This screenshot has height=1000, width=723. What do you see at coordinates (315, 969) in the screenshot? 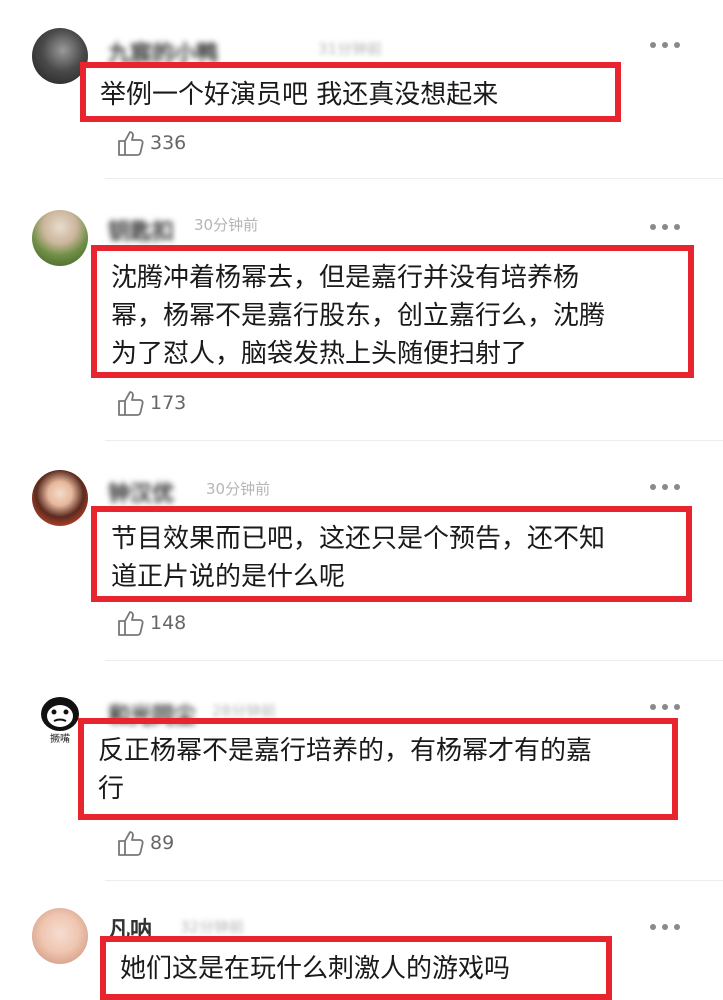
I see `comment-text: 她们这是在玩什么刺激人的游戏吗` at bounding box center [315, 969].